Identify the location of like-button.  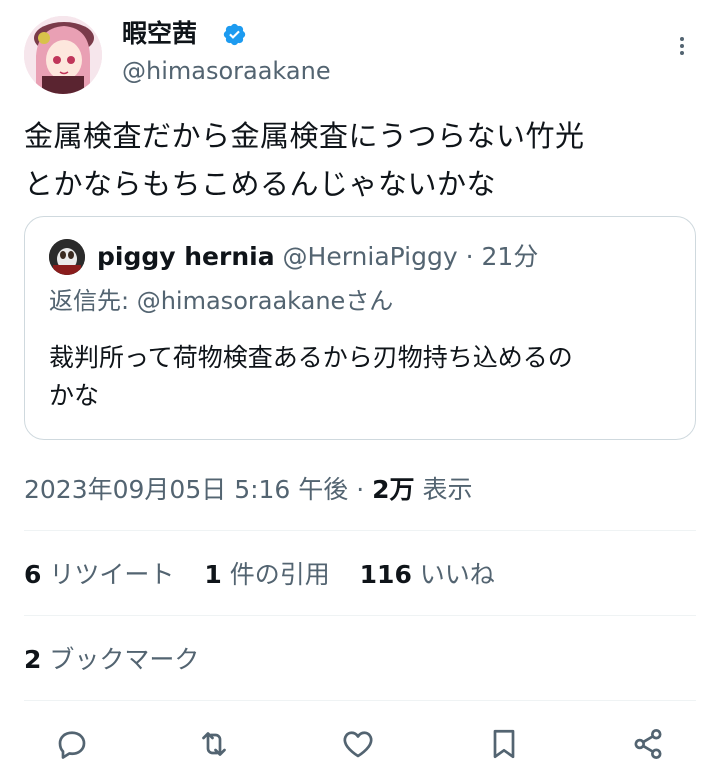
(358, 744).